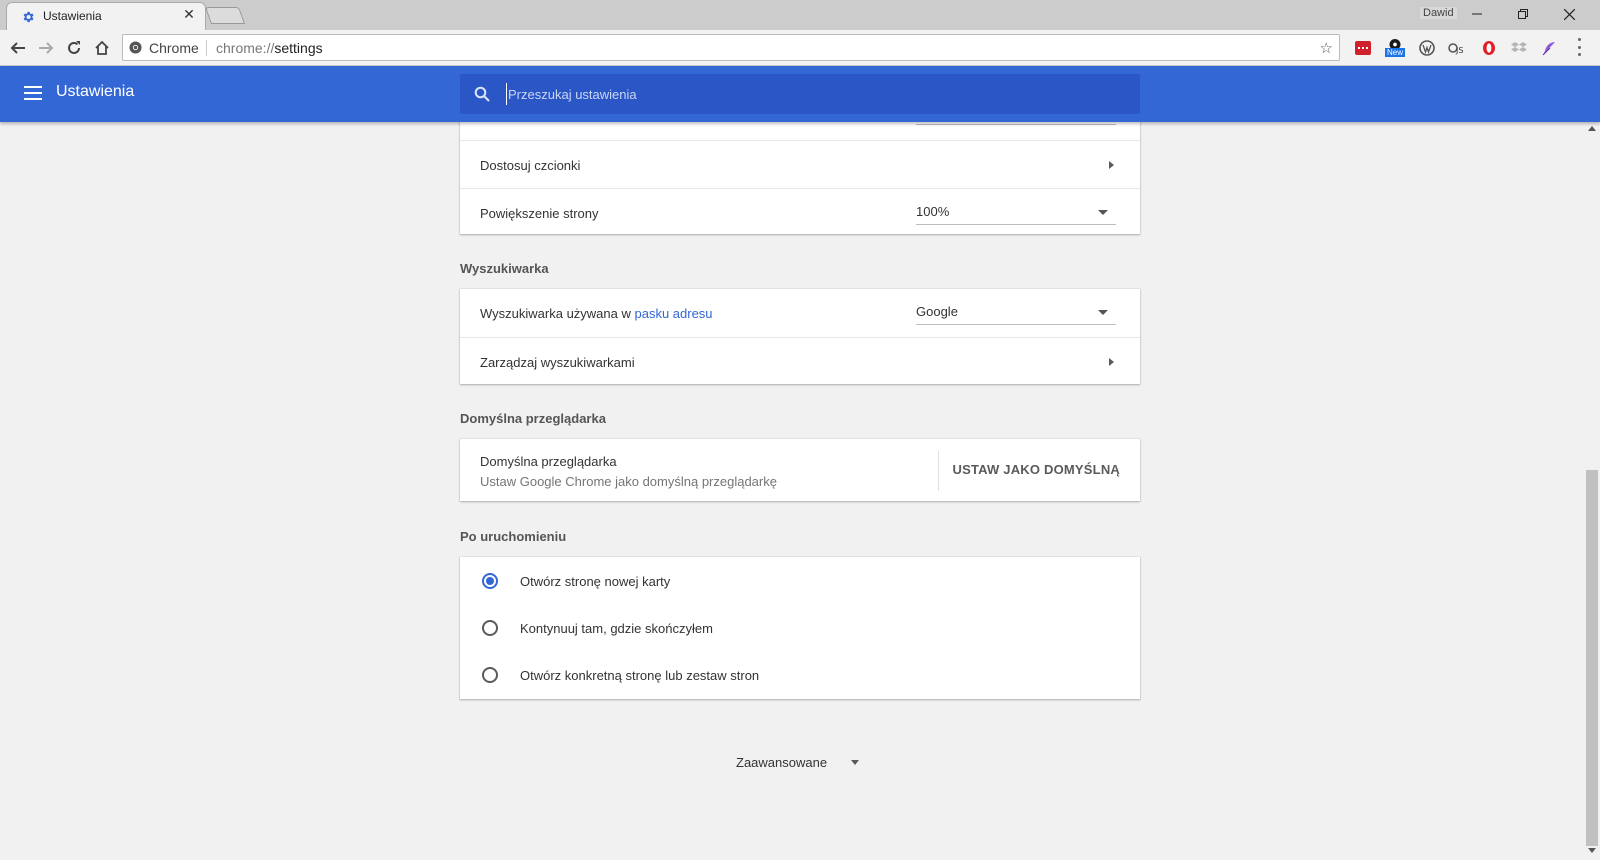 The image size is (1600, 860). I want to click on startup-option-new-tab: Otwórz stronę nowej karty, so click(800, 580).